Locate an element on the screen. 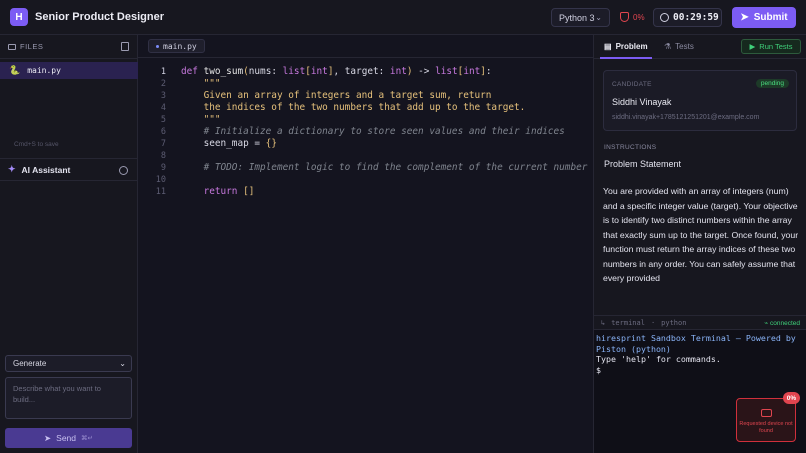 This screenshot has width=806, height=453. ai-assistant-header: ✦ AI Assistant is located at coordinates (69, 169).